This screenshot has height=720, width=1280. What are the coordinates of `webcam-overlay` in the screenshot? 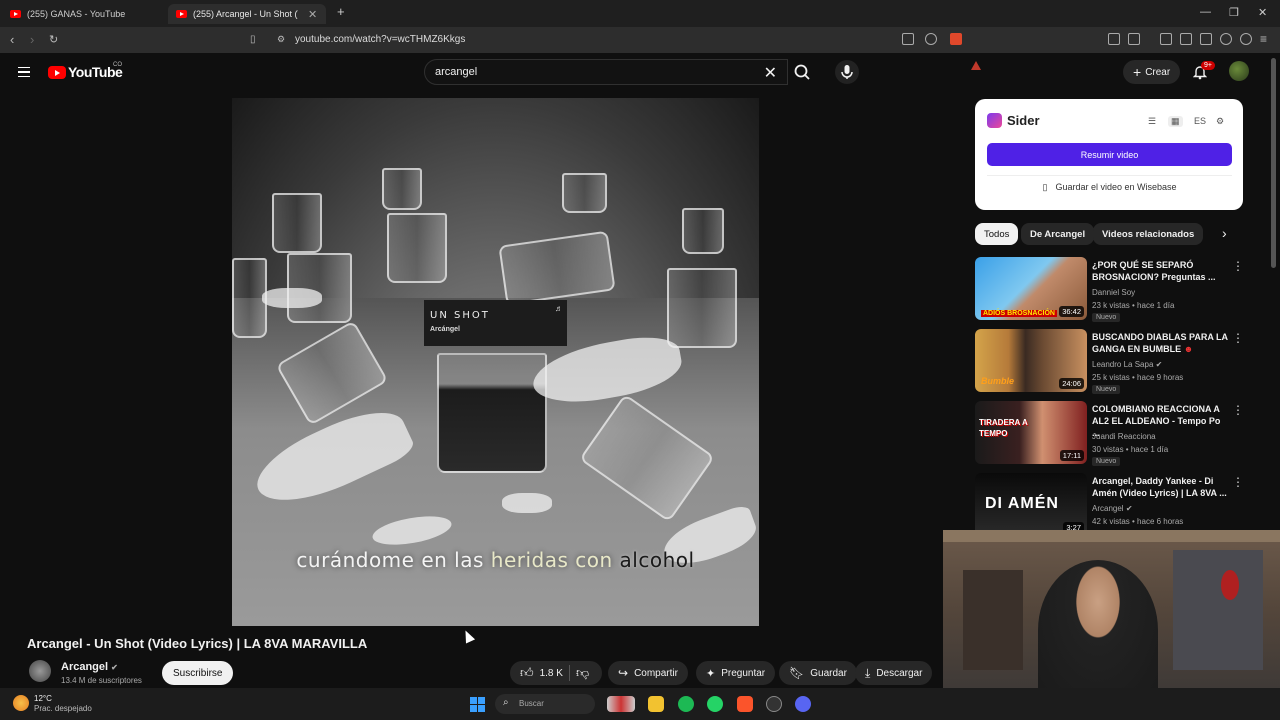 It's located at (1111, 609).